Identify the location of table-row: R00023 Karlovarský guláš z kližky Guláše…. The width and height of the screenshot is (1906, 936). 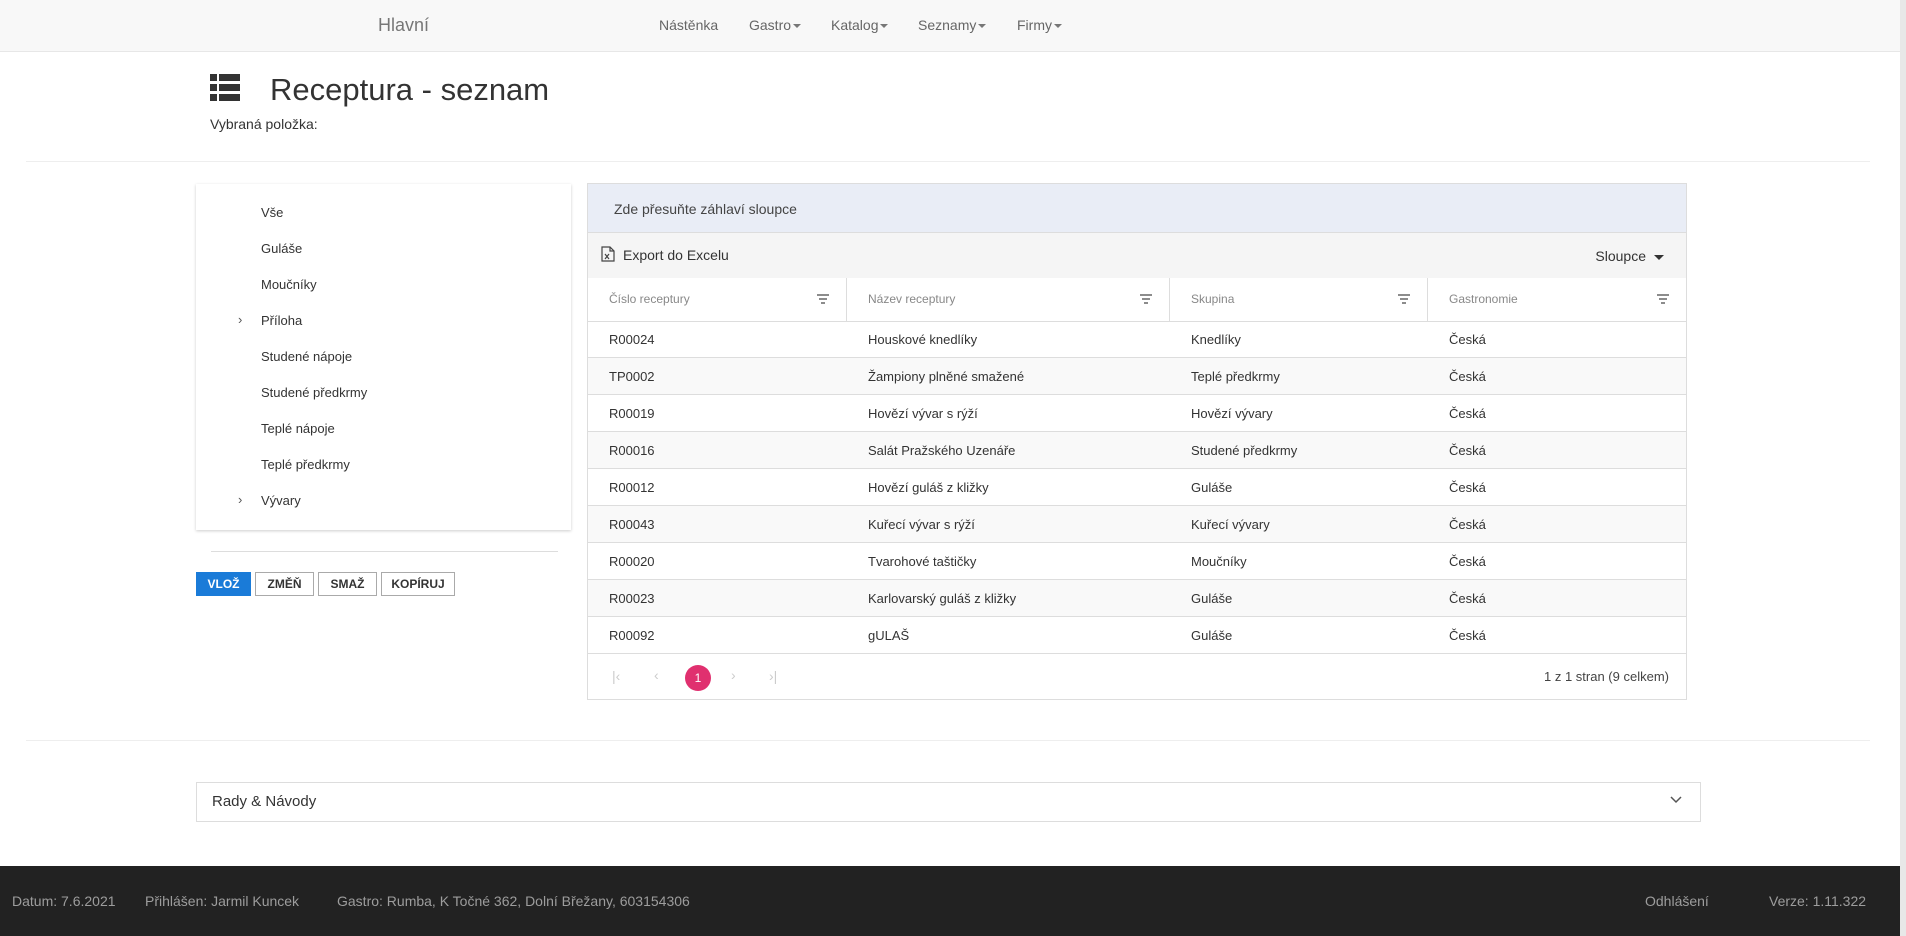
(1137, 598).